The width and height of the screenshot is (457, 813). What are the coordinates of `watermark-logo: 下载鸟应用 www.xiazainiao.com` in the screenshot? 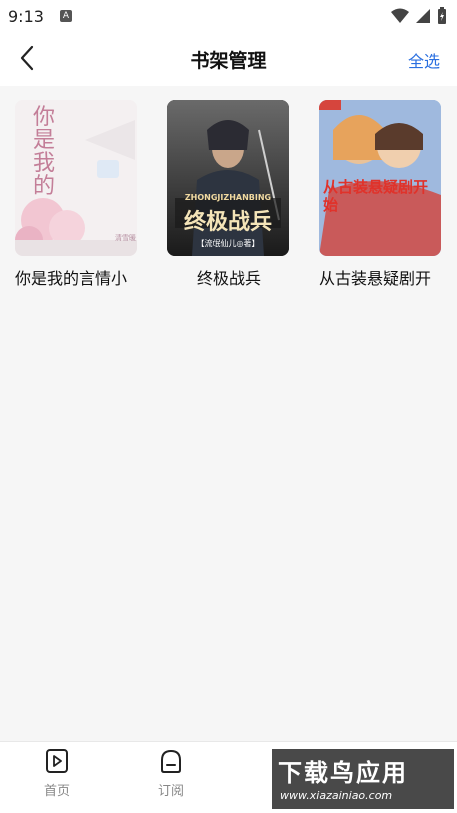 It's located at (363, 779).